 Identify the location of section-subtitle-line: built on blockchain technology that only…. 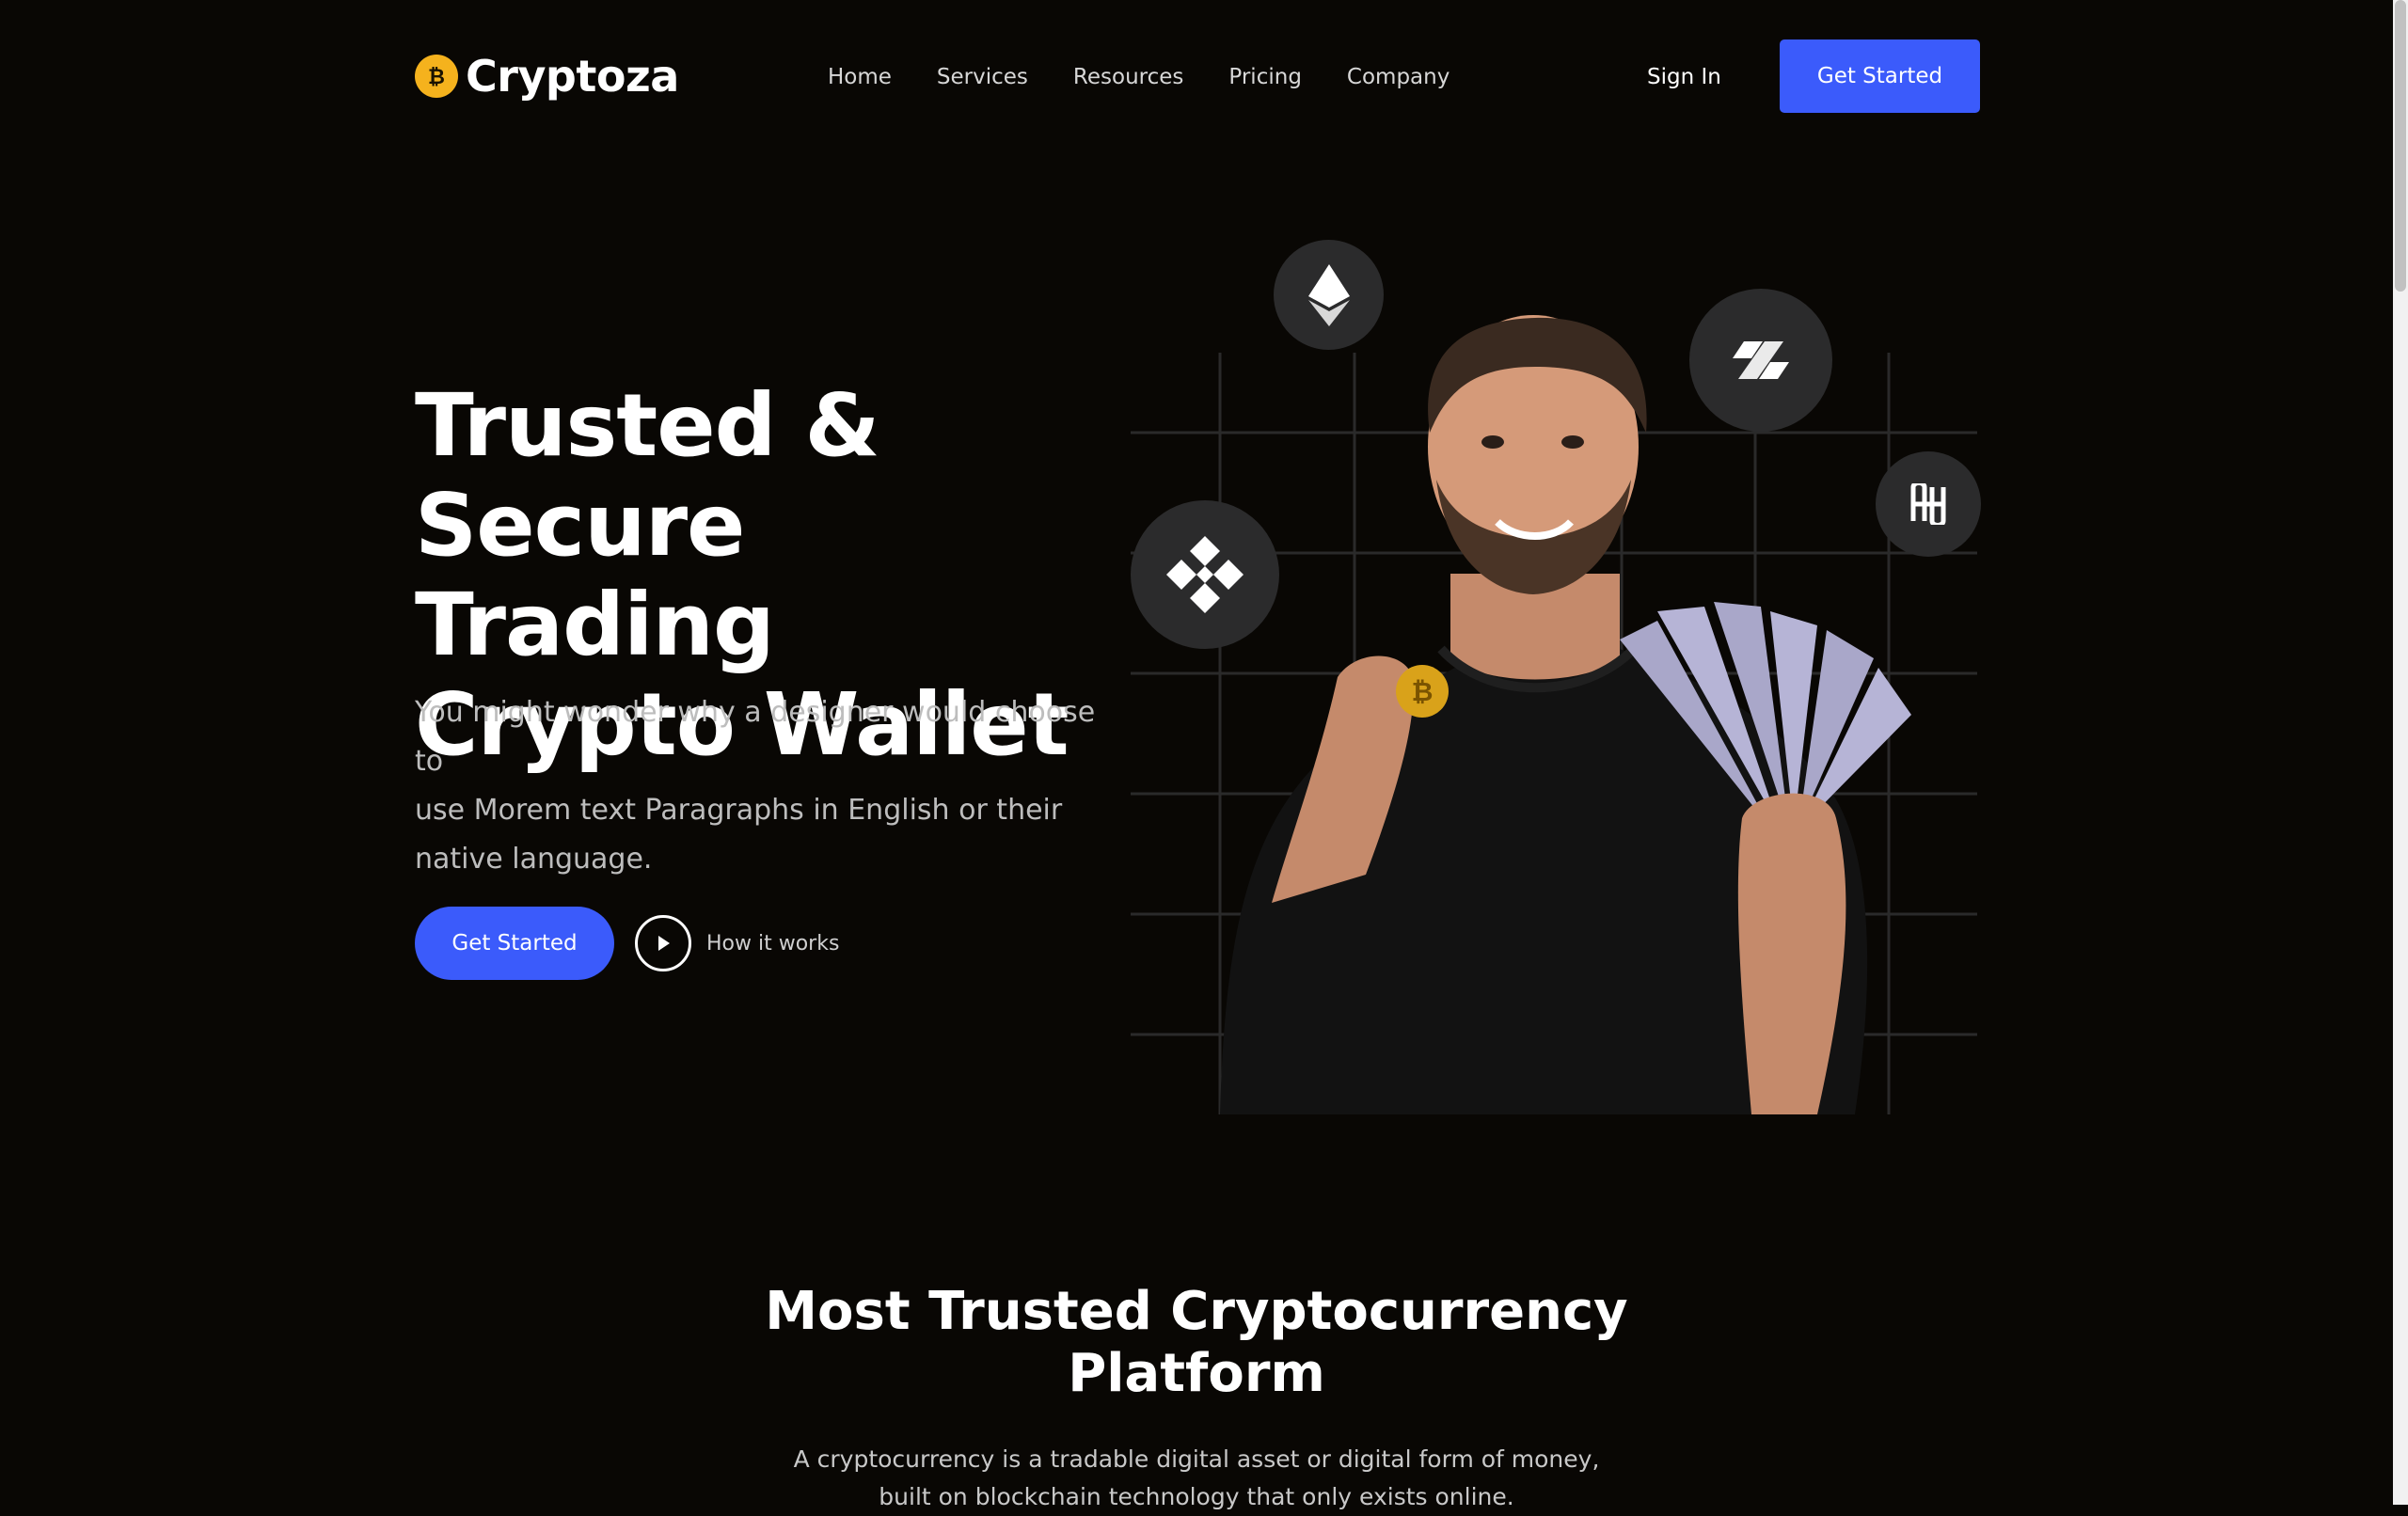
(1196, 1496).